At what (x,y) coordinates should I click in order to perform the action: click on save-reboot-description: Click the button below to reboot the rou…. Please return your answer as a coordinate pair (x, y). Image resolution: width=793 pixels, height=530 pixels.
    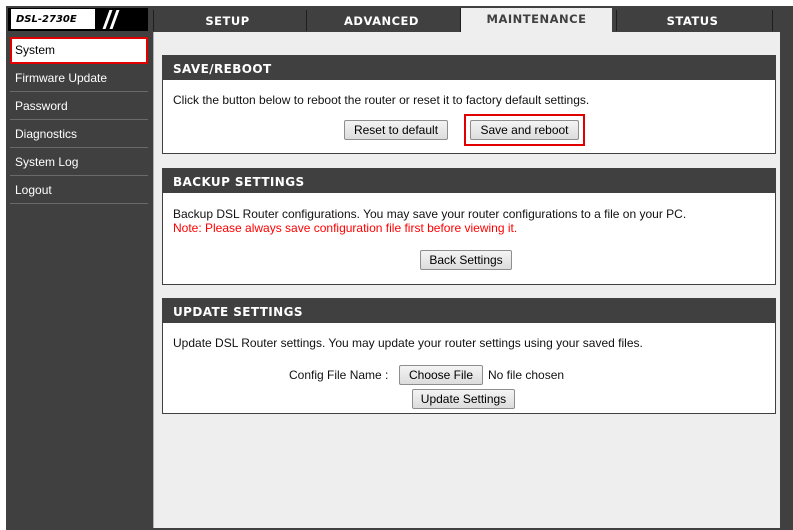
    Looking at the image, I should click on (381, 100).